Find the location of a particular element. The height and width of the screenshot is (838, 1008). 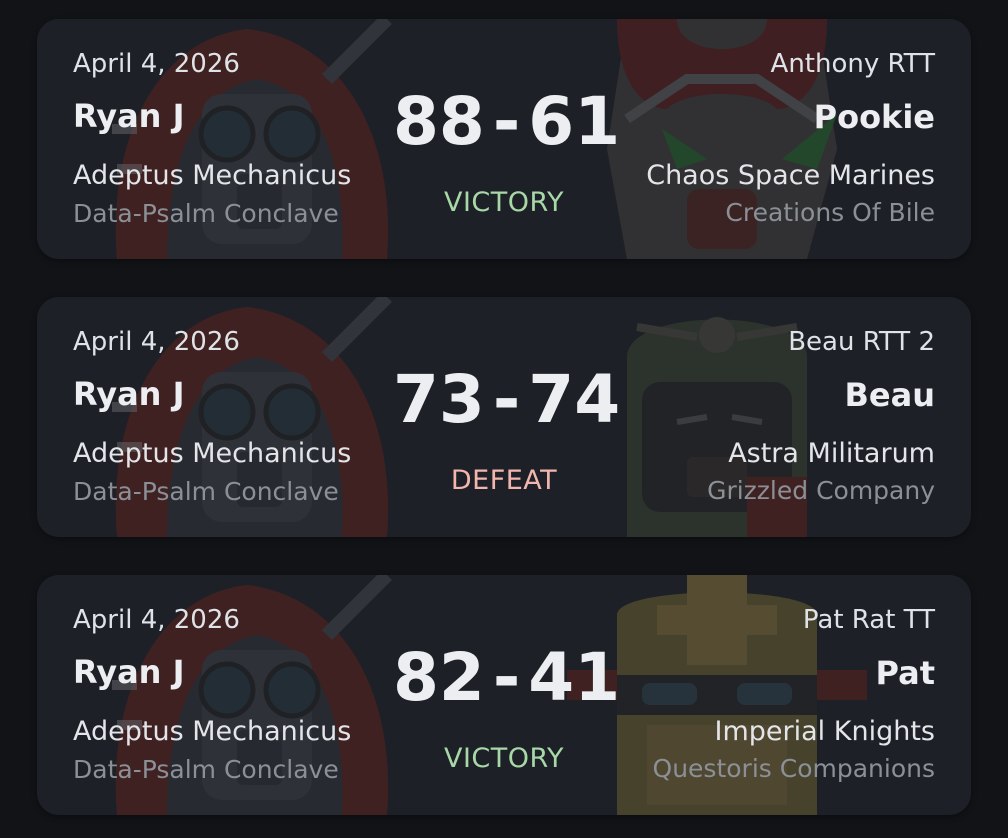

player2-subfaction: Questoris Companions is located at coordinates (793, 768).